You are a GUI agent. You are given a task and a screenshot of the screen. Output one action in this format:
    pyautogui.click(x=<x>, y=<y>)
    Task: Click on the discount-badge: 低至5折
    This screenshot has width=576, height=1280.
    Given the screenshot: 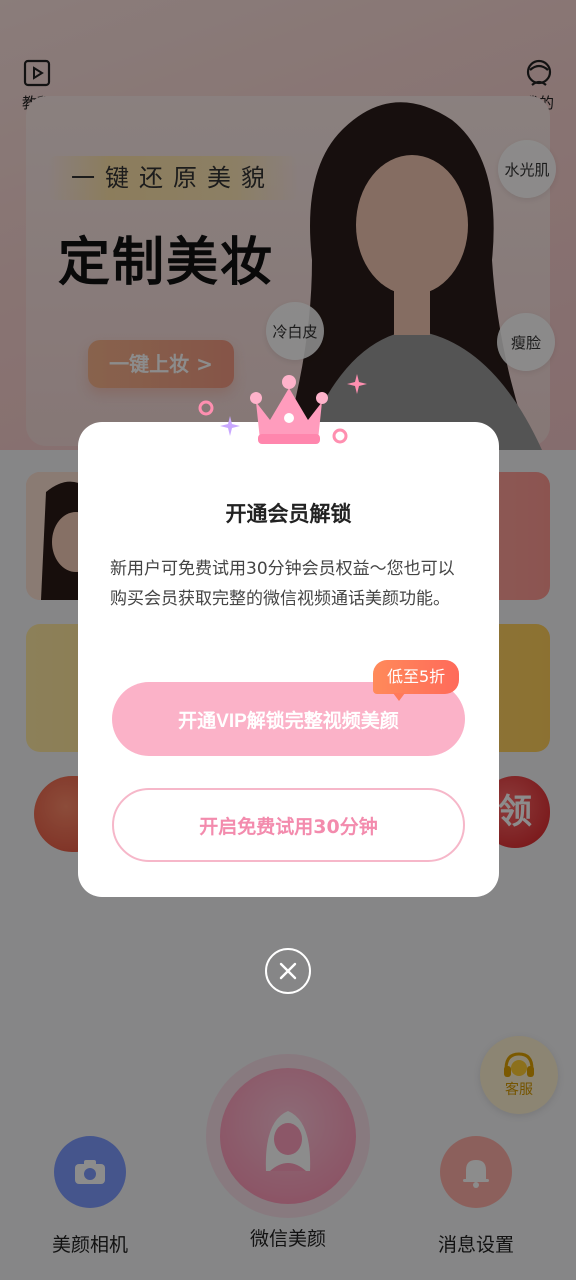 What is the action you would take?
    pyautogui.click(x=416, y=680)
    